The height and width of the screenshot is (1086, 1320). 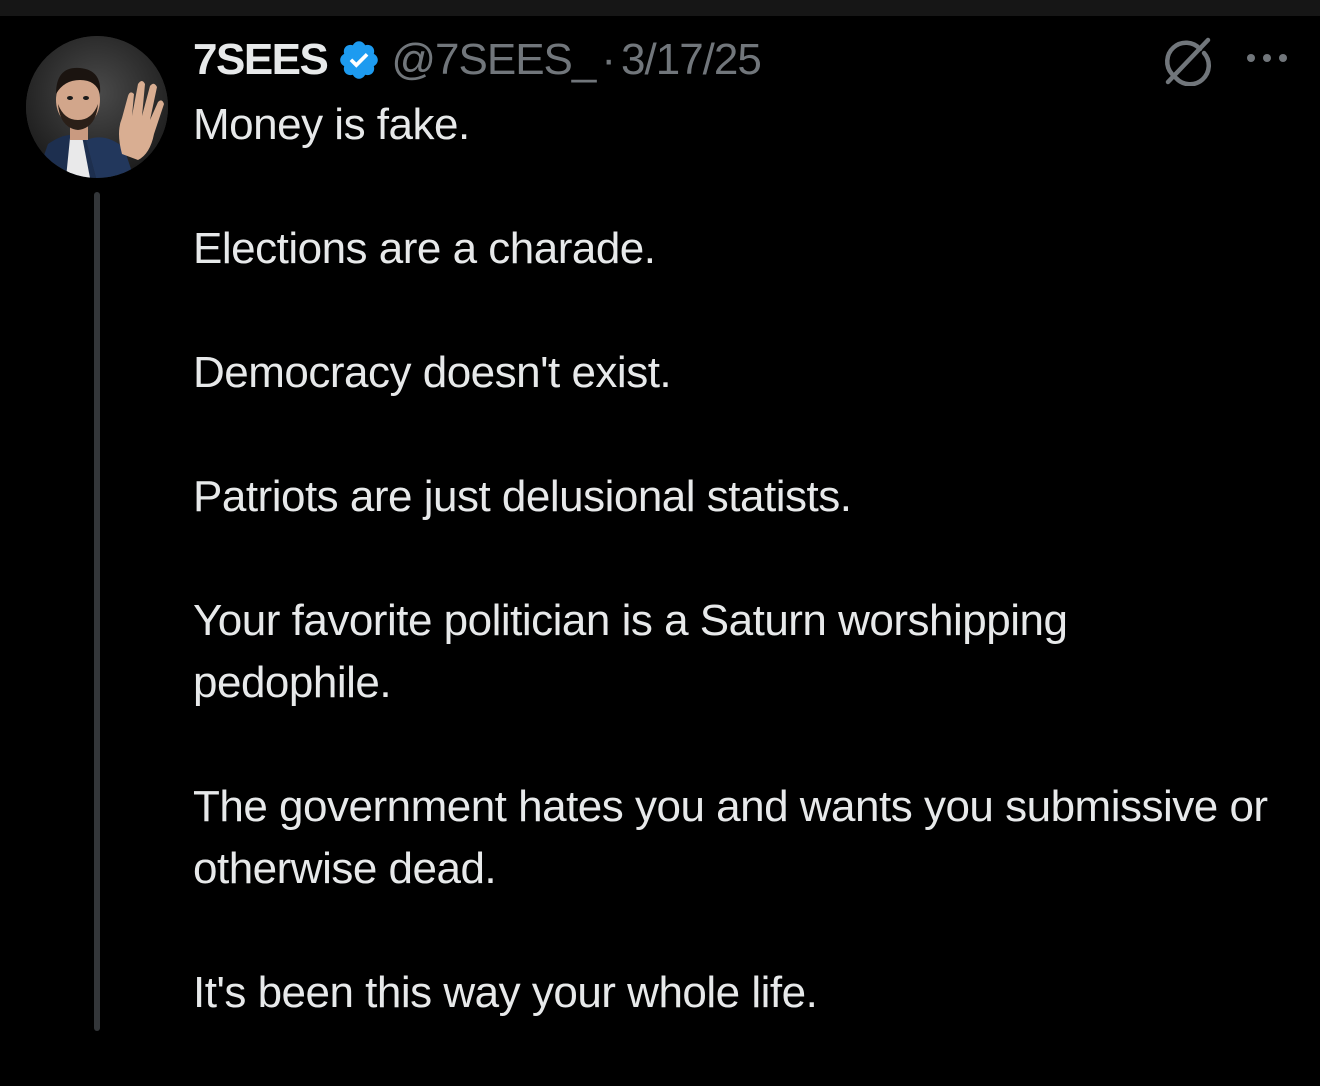 I want to click on tweet-date: 3/17/25, so click(x=691, y=60).